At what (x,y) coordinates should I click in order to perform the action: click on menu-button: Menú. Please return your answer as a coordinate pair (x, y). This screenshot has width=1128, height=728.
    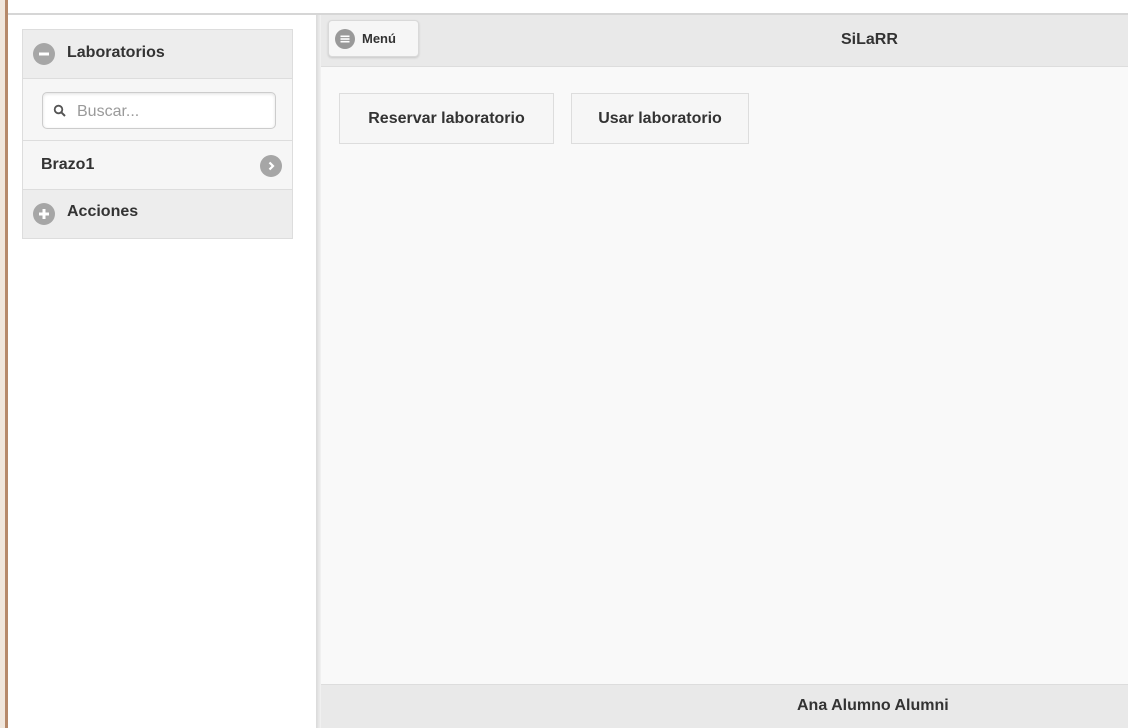
    Looking at the image, I should click on (373, 38).